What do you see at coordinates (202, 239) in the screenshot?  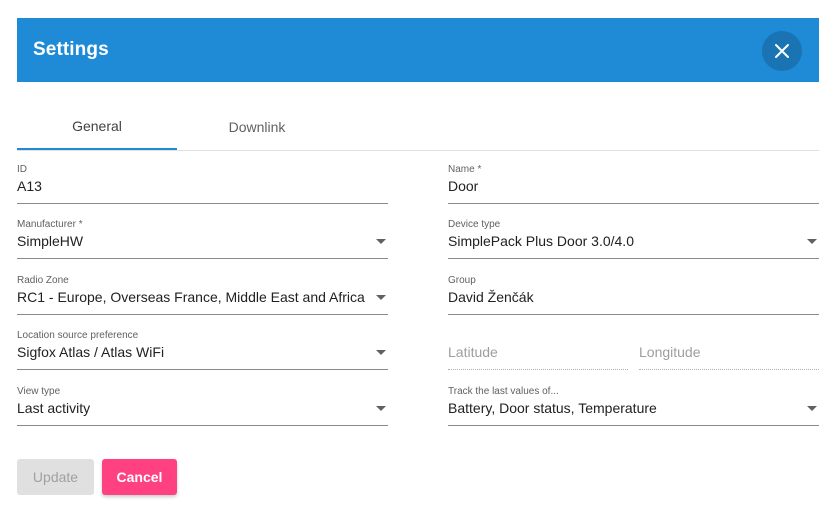 I see `manufacturer-select: Manufacturer * SimpleHW` at bounding box center [202, 239].